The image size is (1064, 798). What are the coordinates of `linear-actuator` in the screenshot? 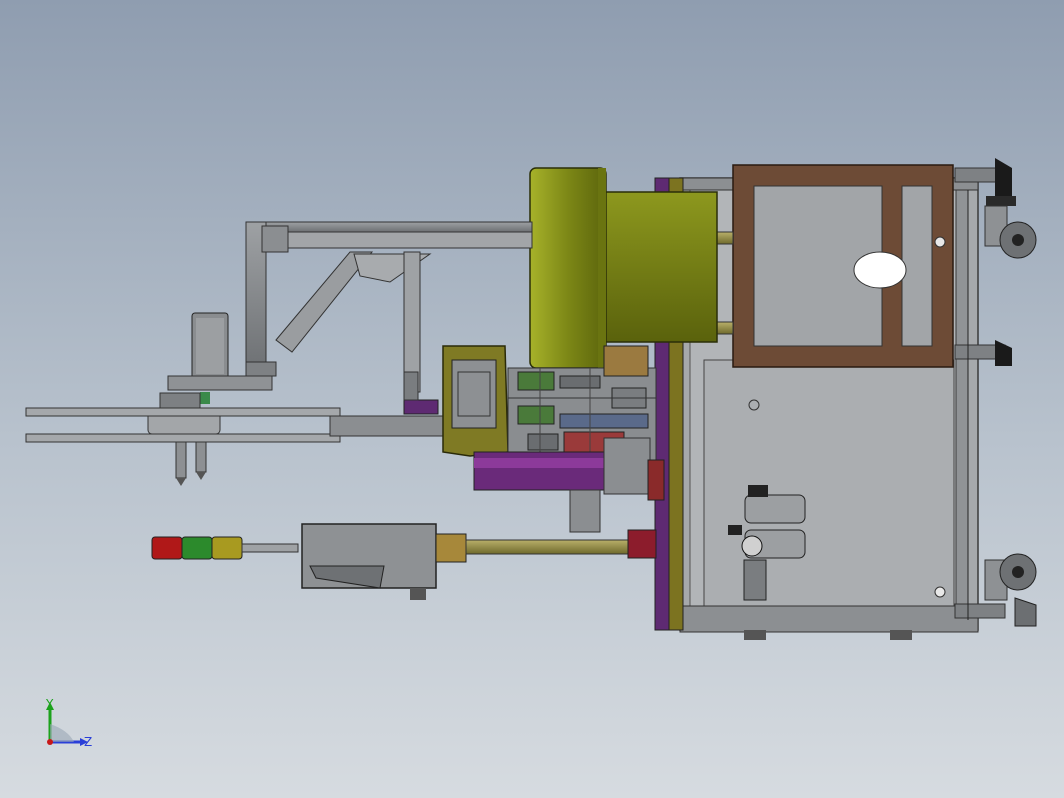 It's located at (479, 561).